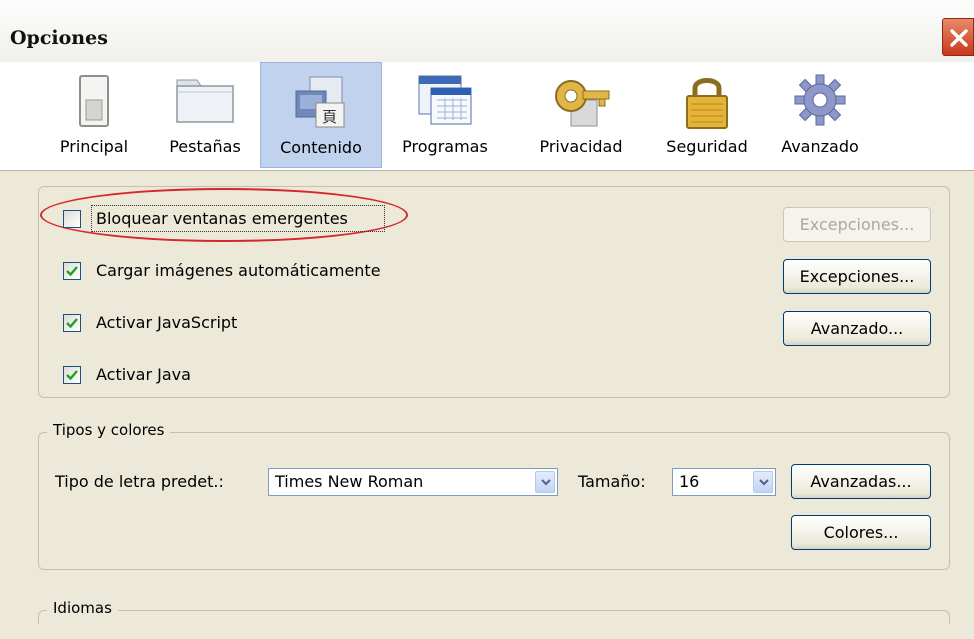 This screenshot has width=974, height=639. I want to click on languages-legend: Idiomas, so click(82, 608).